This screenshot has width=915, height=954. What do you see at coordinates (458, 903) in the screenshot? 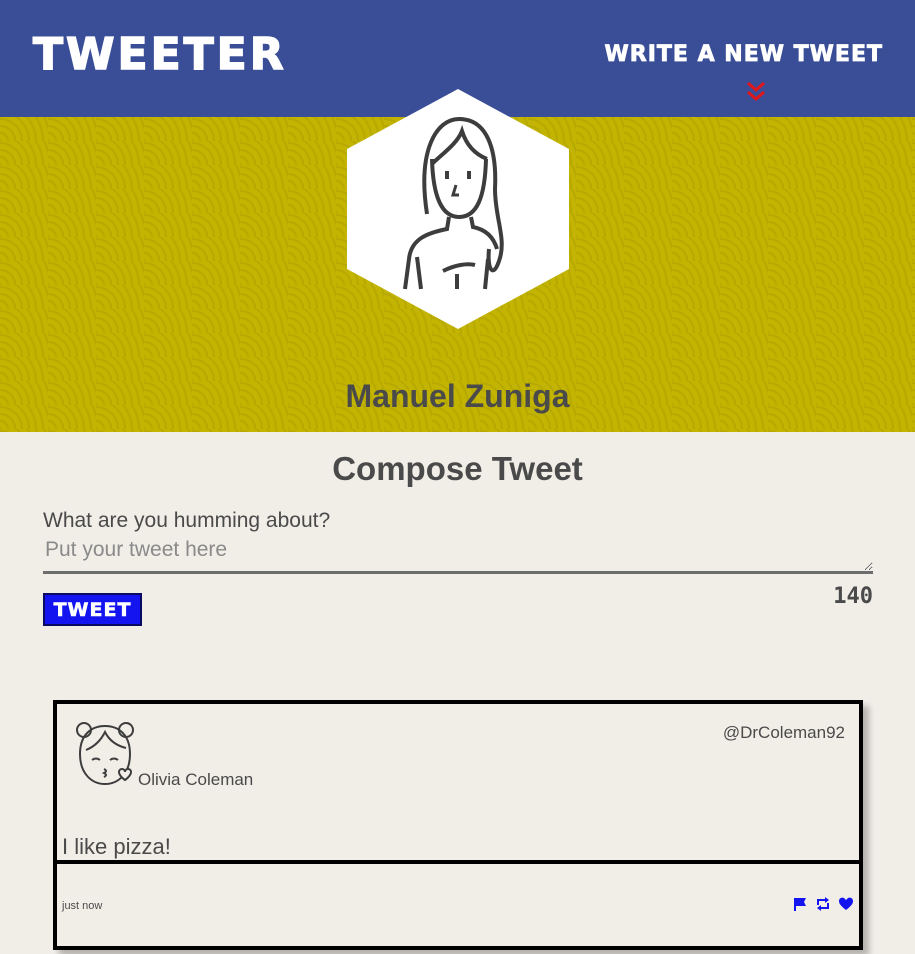
I see `tweet-footer: just now` at bounding box center [458, 903].